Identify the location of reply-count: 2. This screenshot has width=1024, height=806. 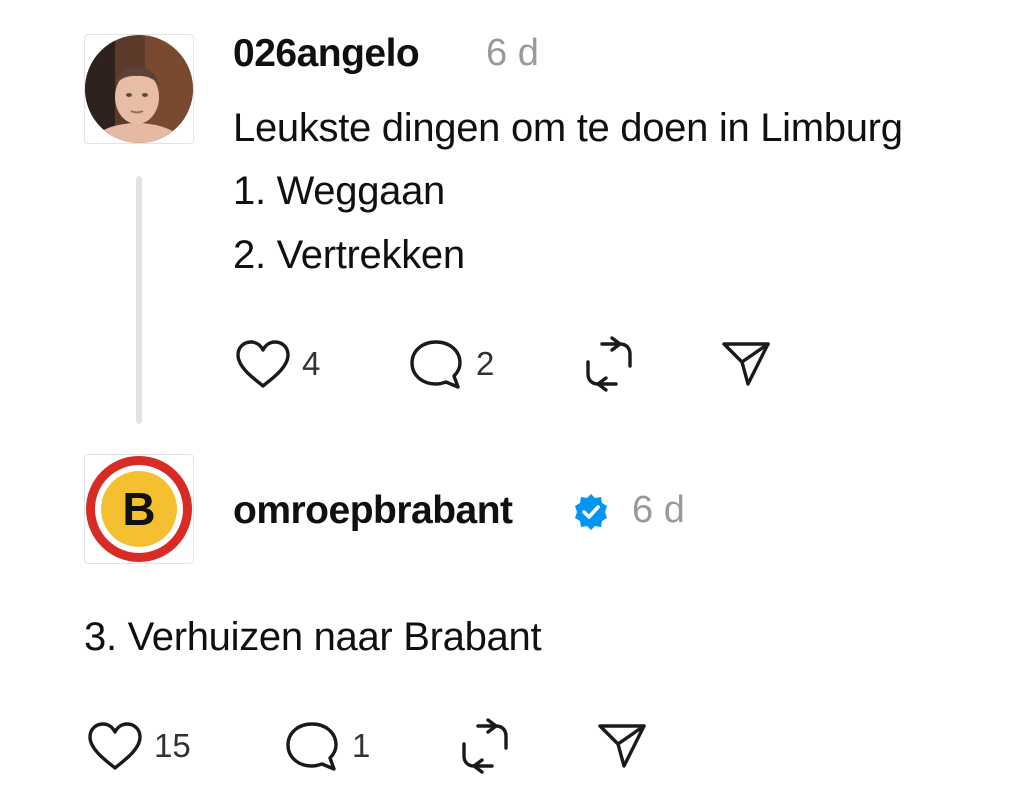
(485, 363).